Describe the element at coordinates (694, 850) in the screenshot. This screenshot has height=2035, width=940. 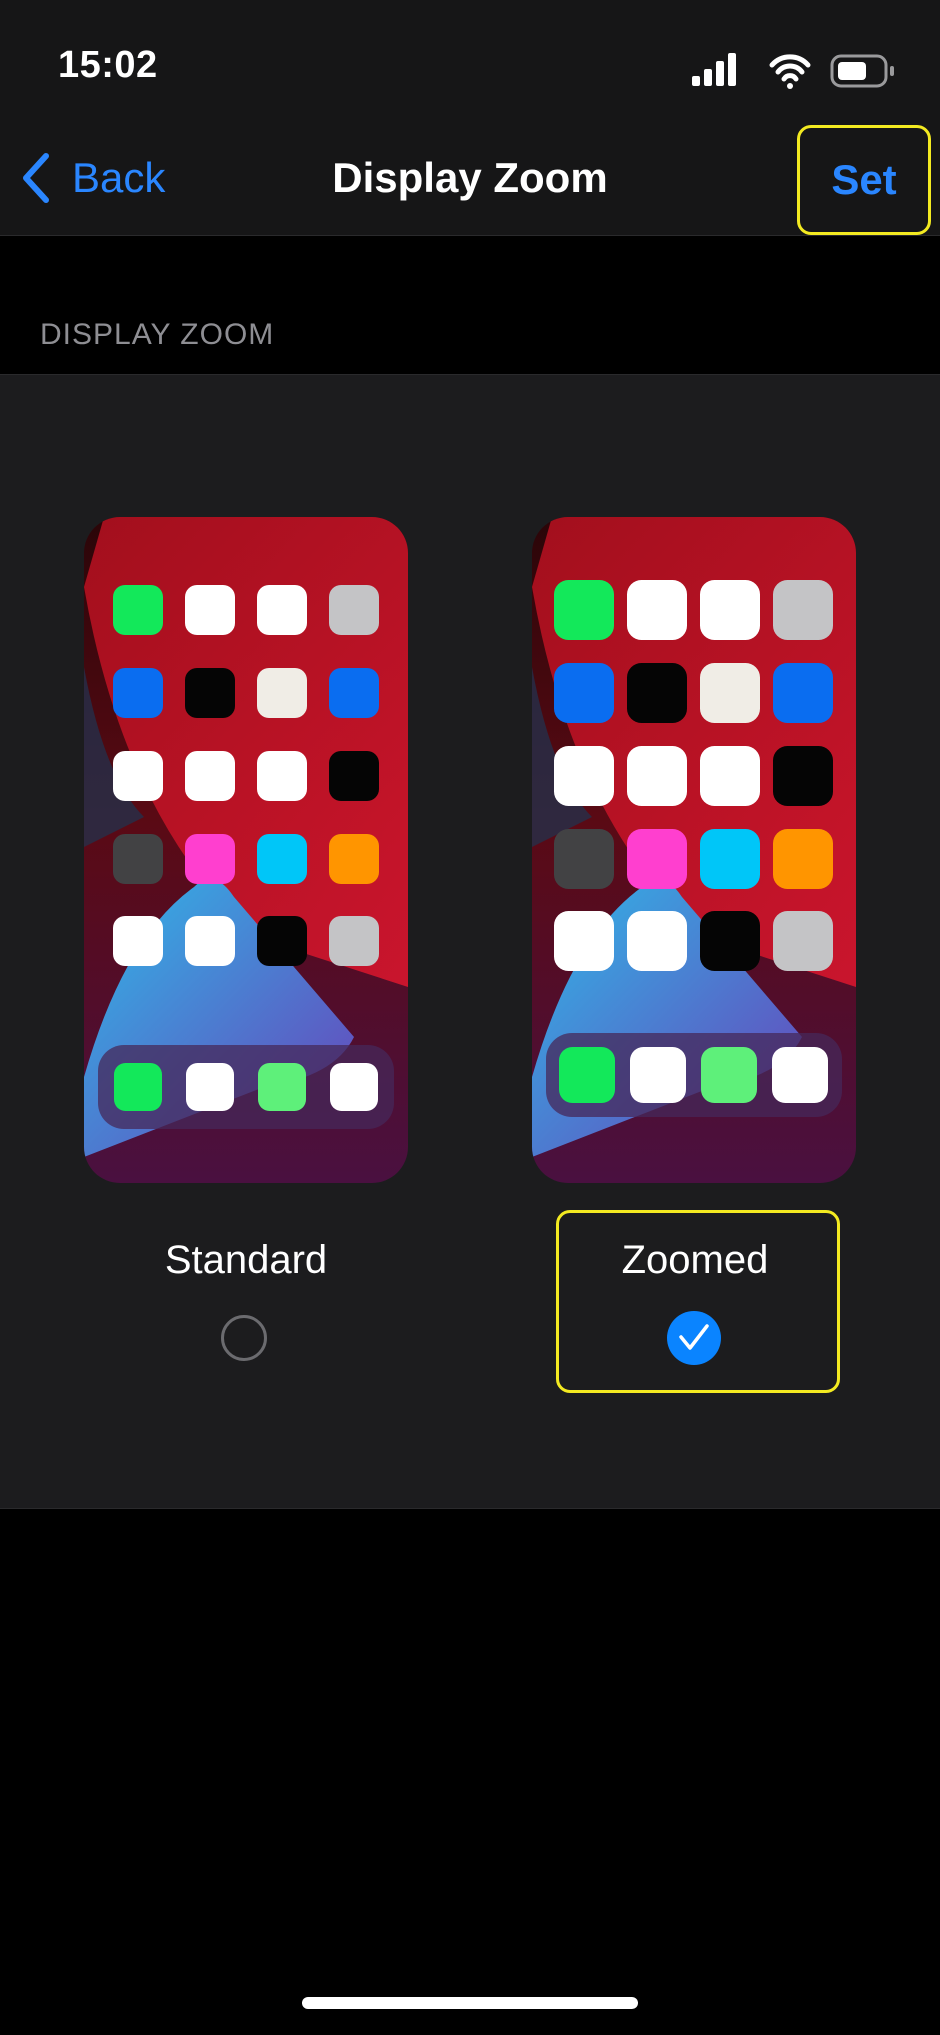
I see `zoomed-preview` at that location.